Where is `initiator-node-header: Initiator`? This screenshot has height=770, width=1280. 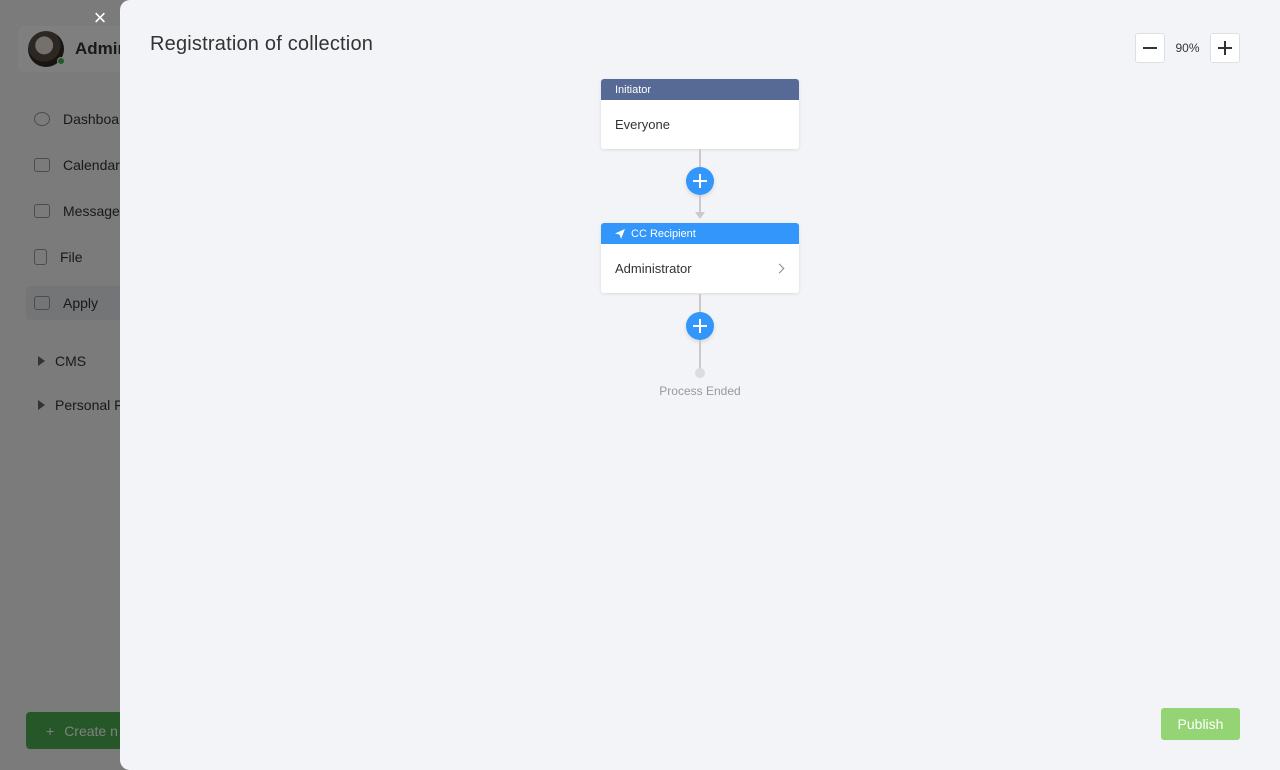
initiator-node-header: Initiator is located at coordinates (700, 89).